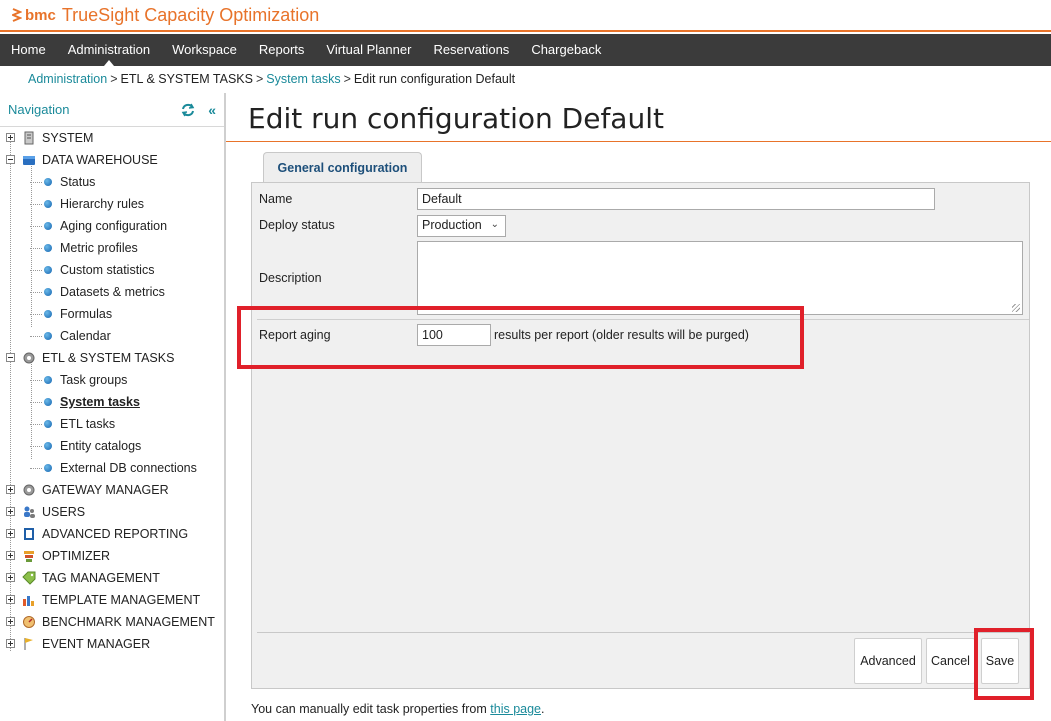  I want to click on tree-item-etl-tasks: ETL tasks, so click(112, 424).